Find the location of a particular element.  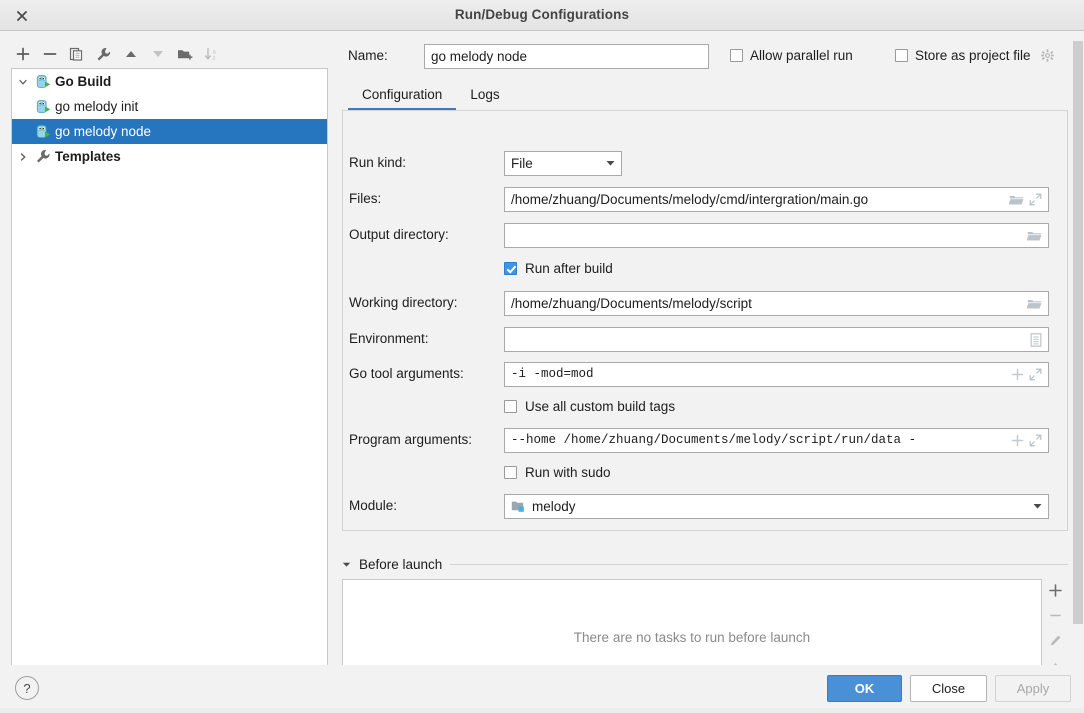

output-directory-label: Output directory: is located at coordinates (399, 234).